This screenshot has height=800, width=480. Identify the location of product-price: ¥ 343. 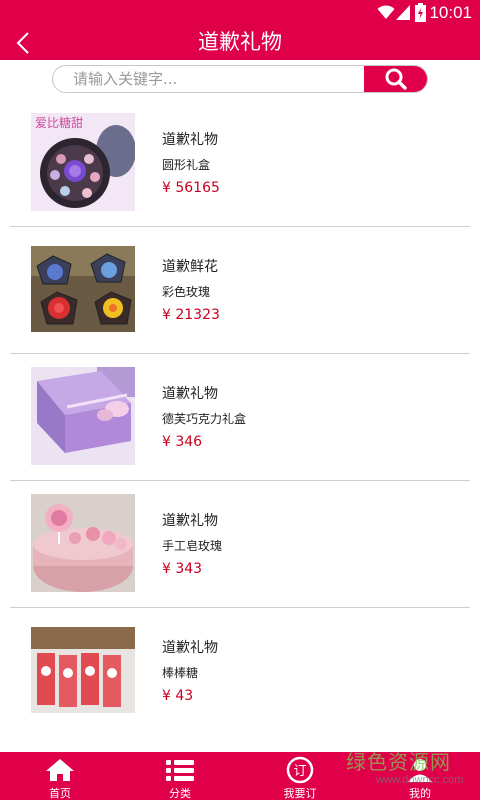
(182, 569).